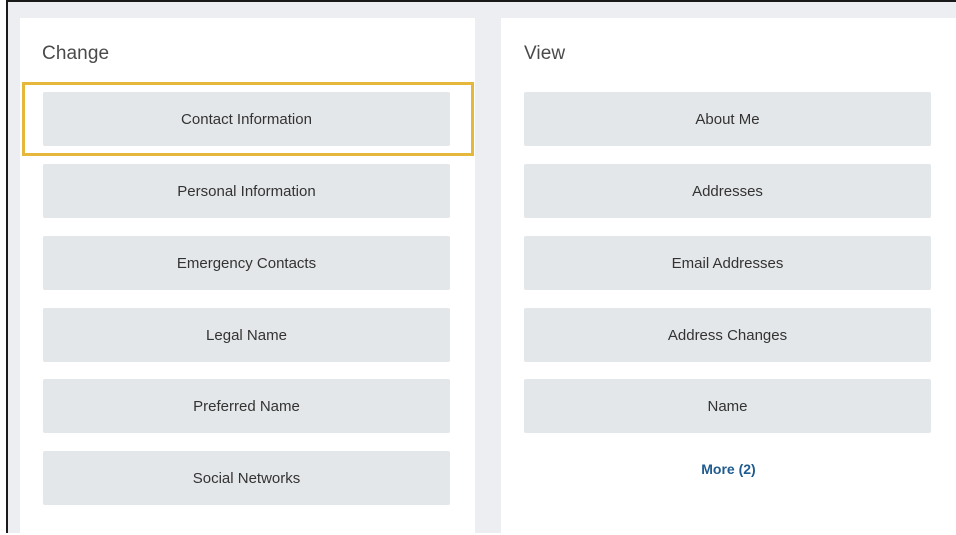 This screenshot has height=535, width=956. I want to click on change-card-title: Change, so click(76, 53).